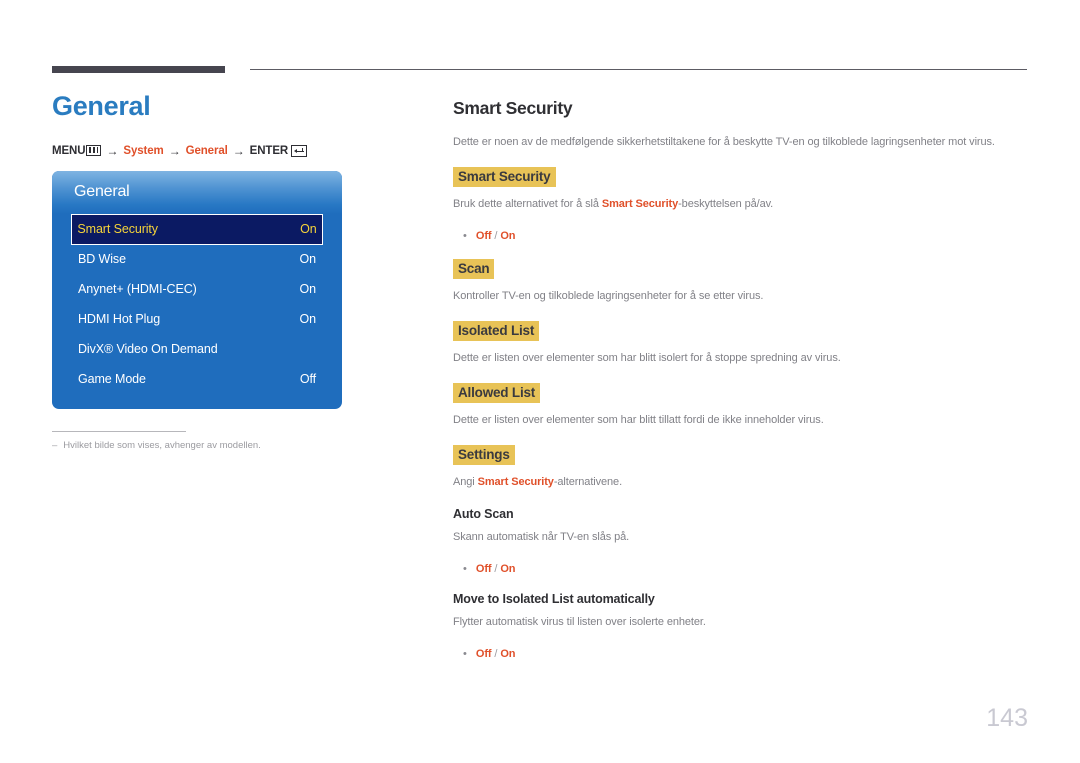  Describe the element at coordinates (299, 150) in the screenshot. I see `enter-key-icon` at that location.